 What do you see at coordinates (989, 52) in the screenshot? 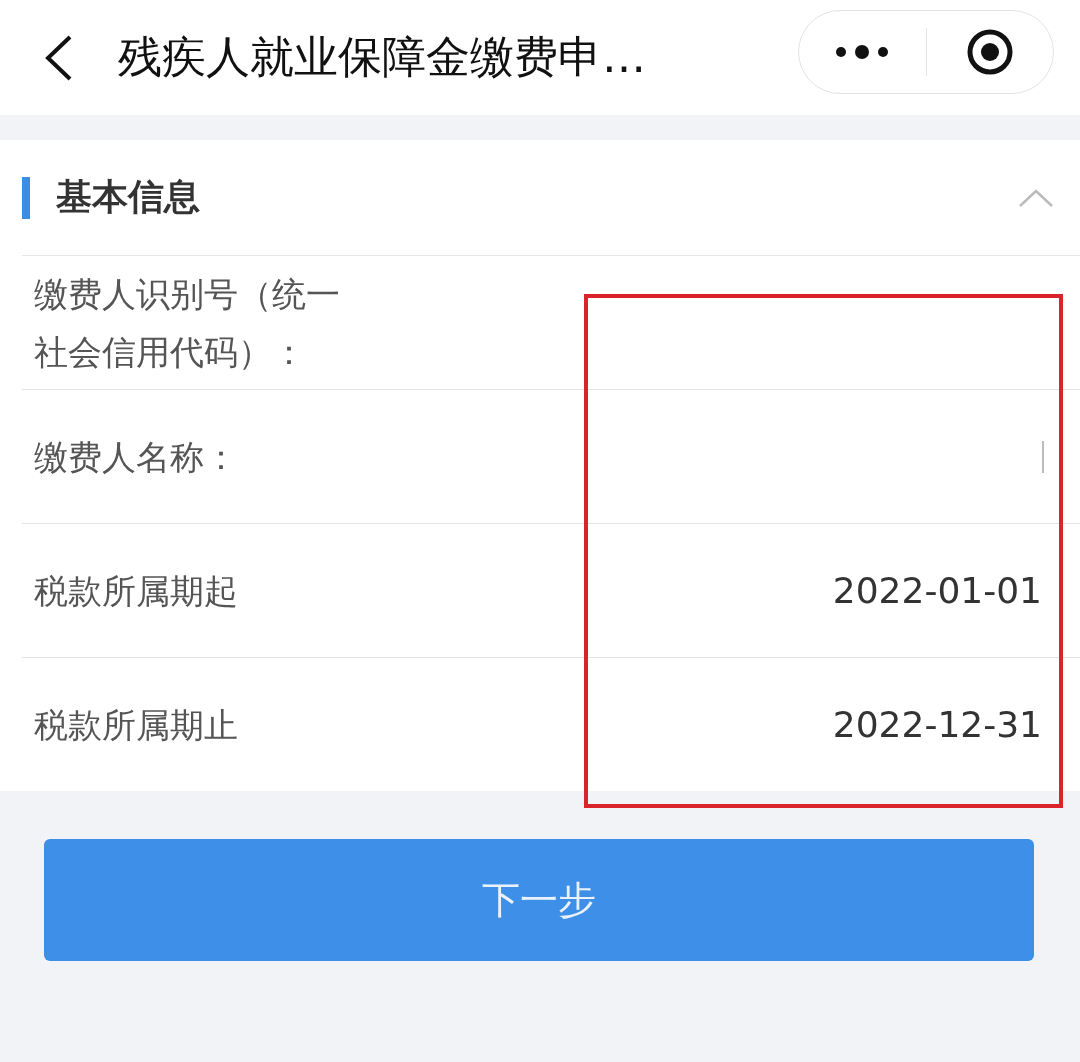
I see `close-target-icon` at bounding box center [989, 52].